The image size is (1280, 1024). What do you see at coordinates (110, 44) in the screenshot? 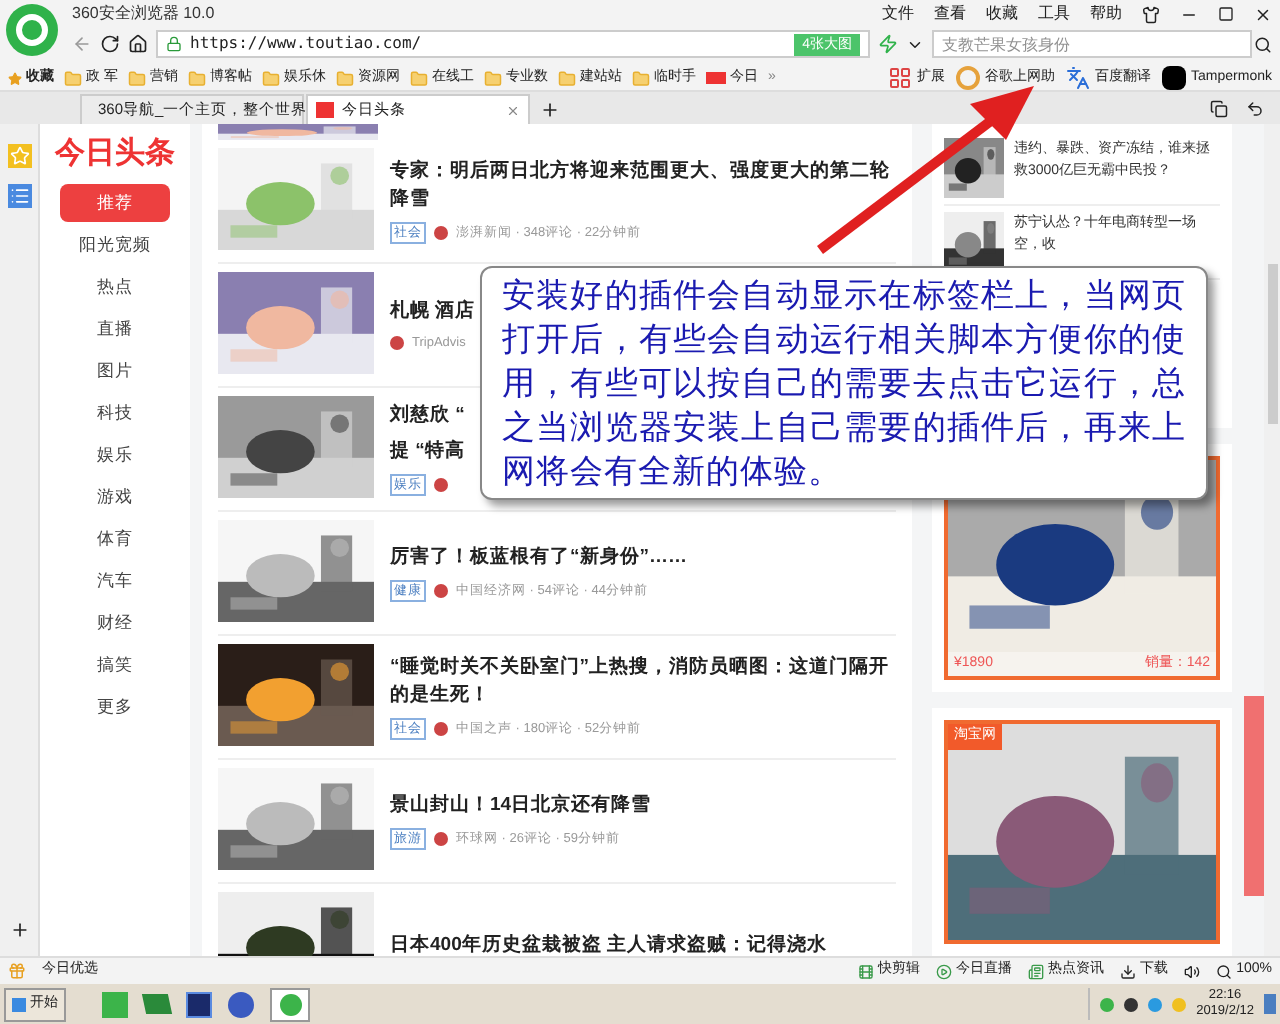
I see `refresh-icon` at bounding box center [110, 44].